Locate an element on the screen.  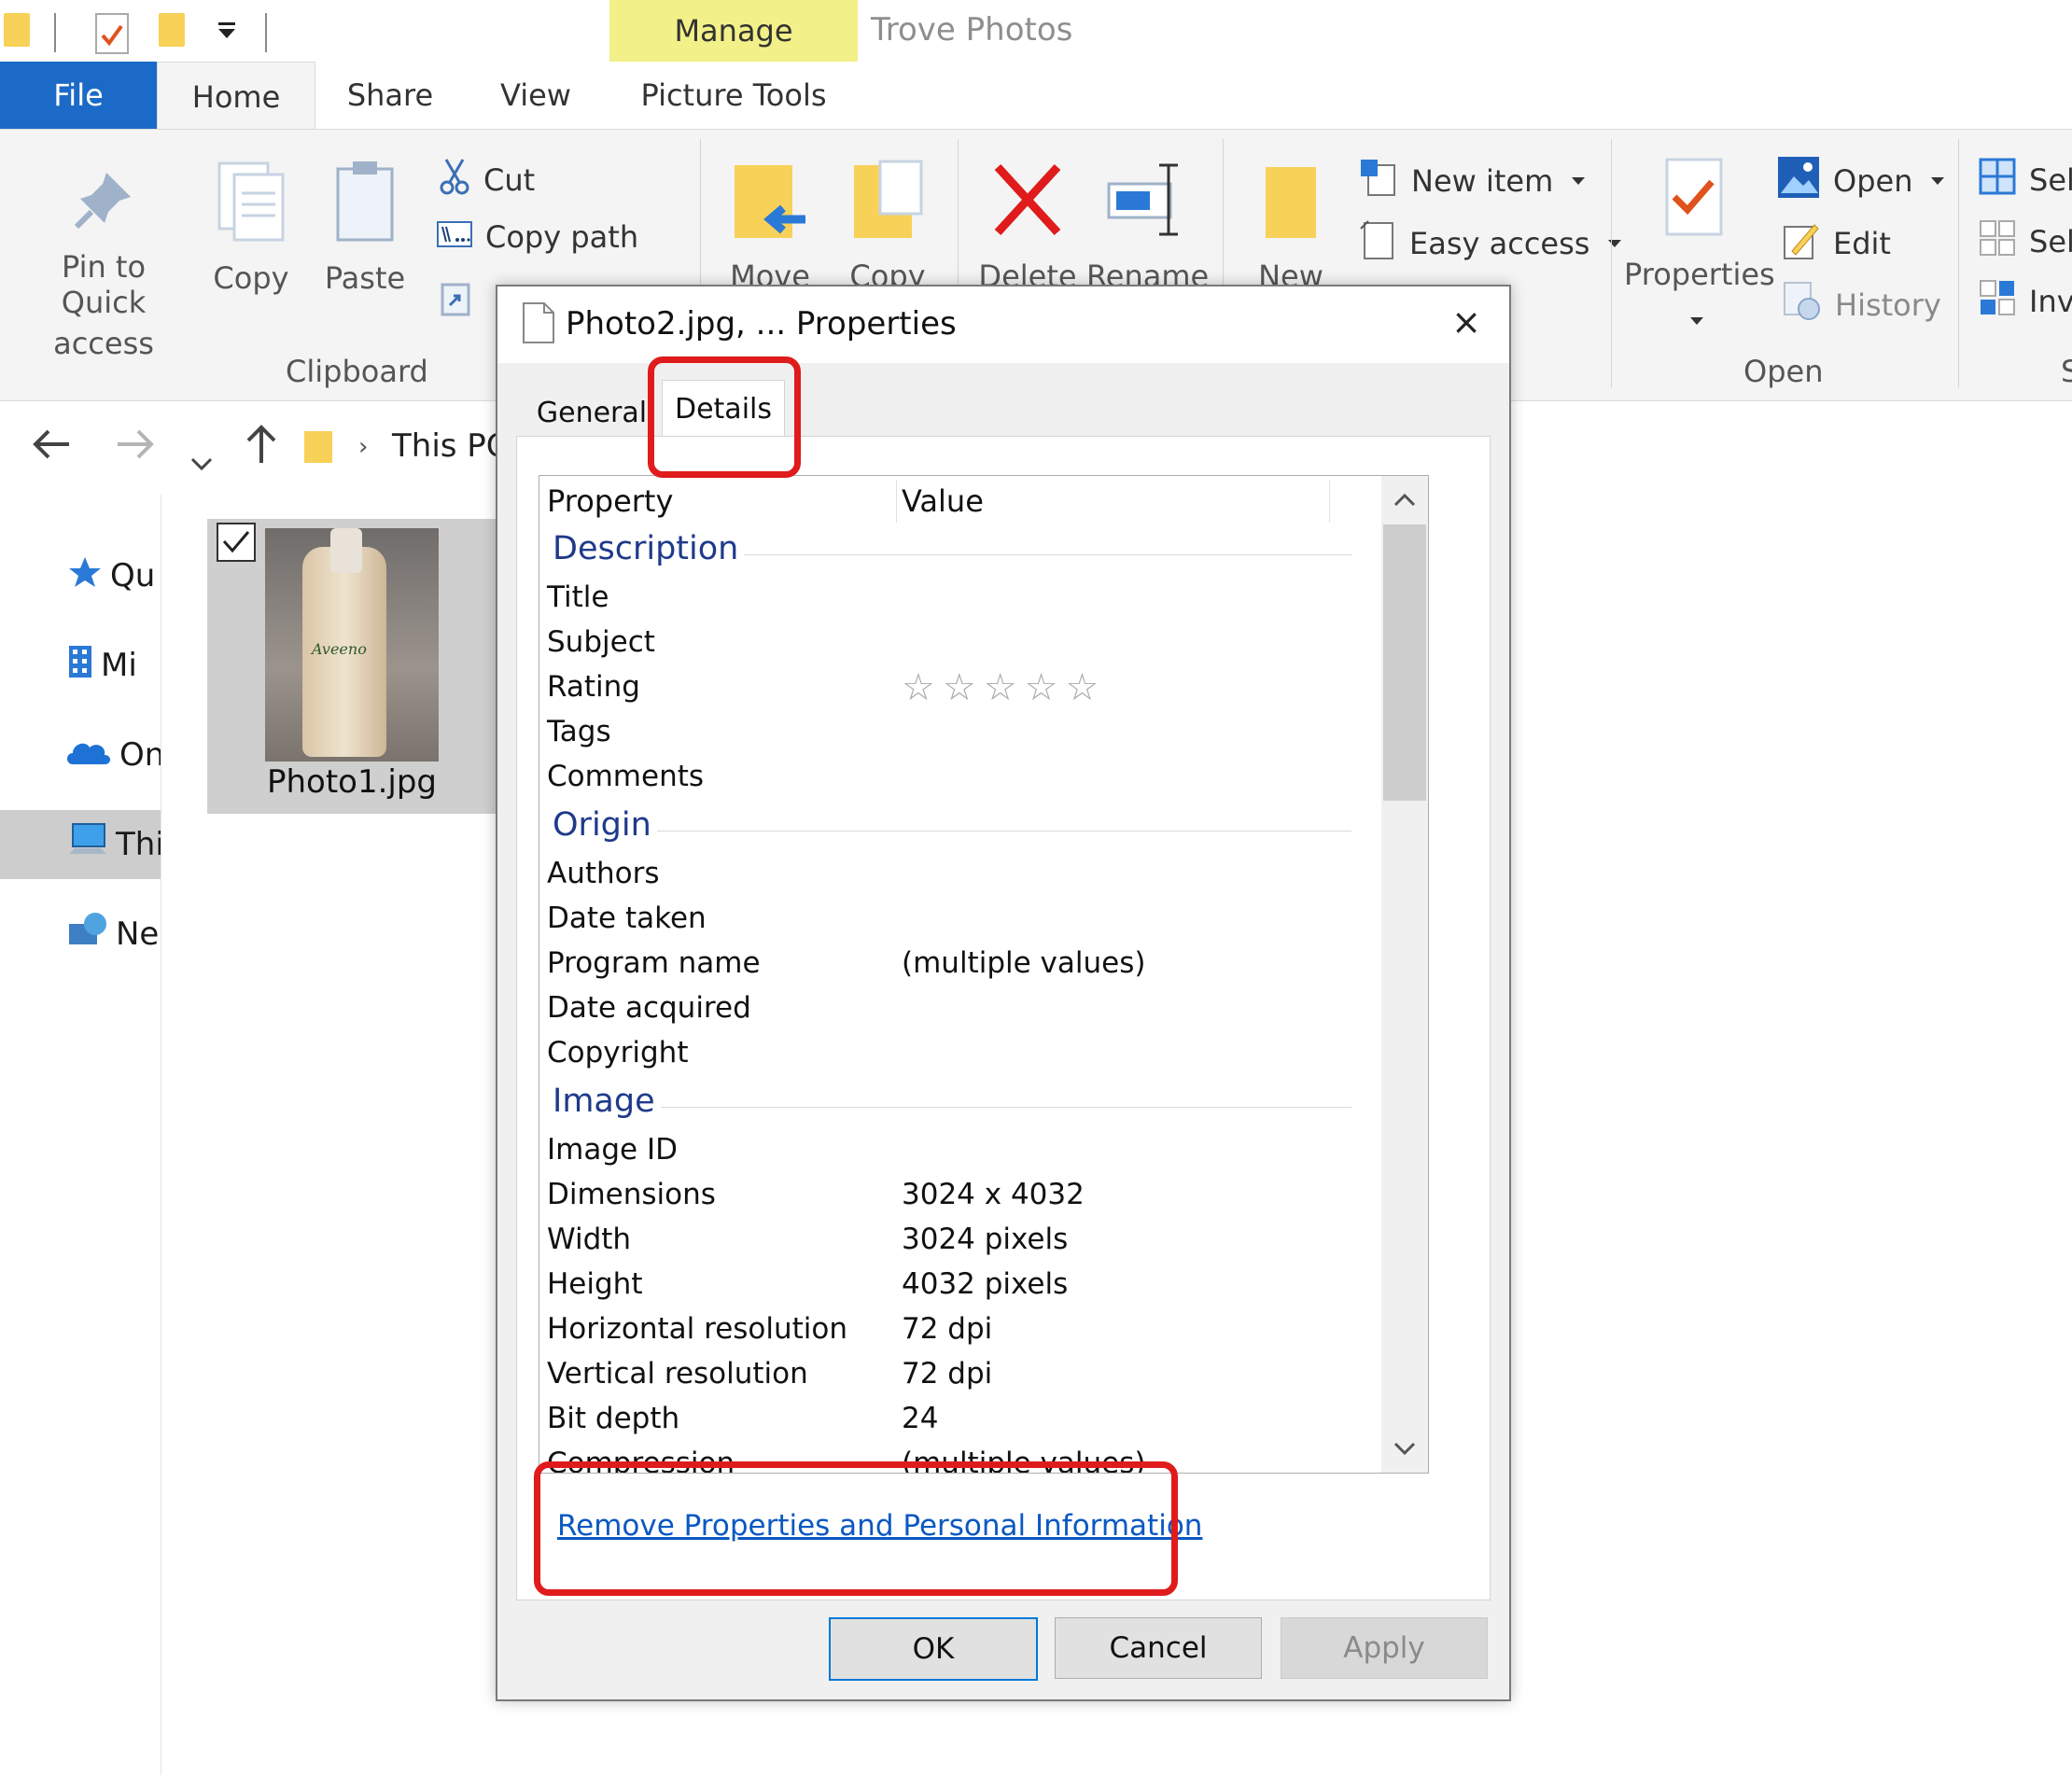
section-heading: Description is located at coordinates (959, 551).